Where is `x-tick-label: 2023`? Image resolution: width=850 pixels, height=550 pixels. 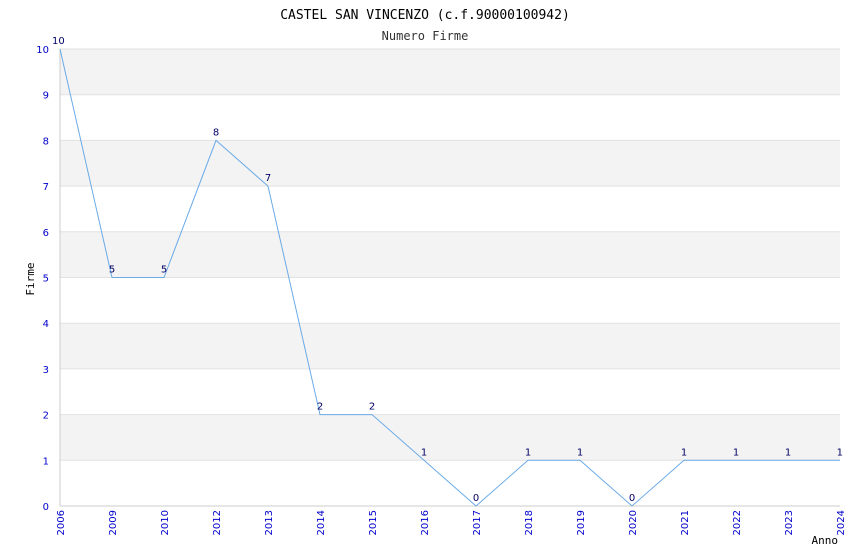 x-tick-label: 2023 is located at coordinates (789, 522).